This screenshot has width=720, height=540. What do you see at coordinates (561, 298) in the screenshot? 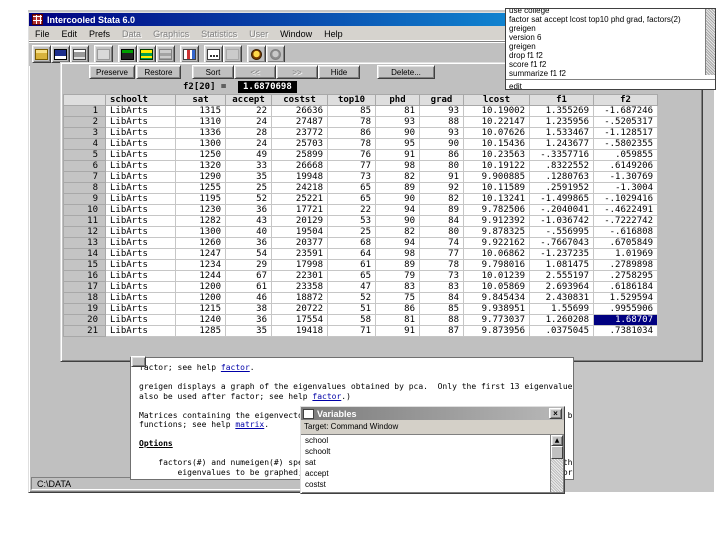
I see `cell: 2.430831` at bounding box center [561, 298].